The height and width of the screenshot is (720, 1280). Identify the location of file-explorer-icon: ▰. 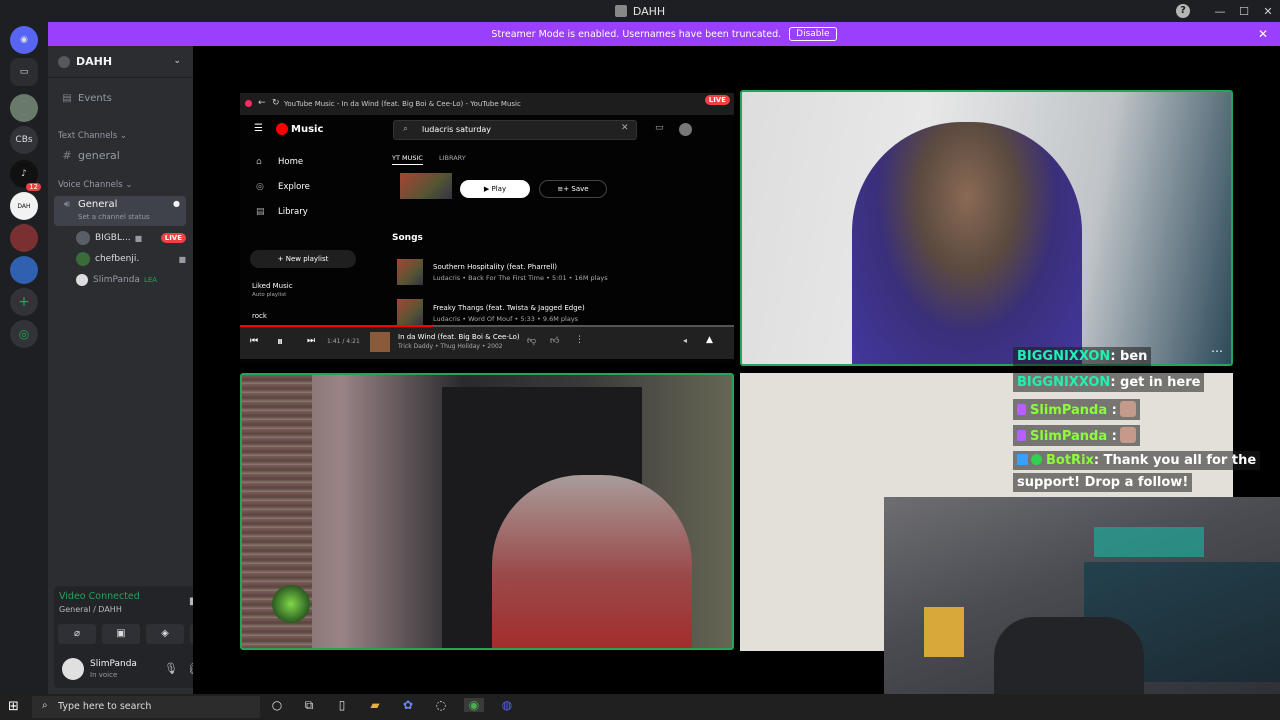
(375, 705).